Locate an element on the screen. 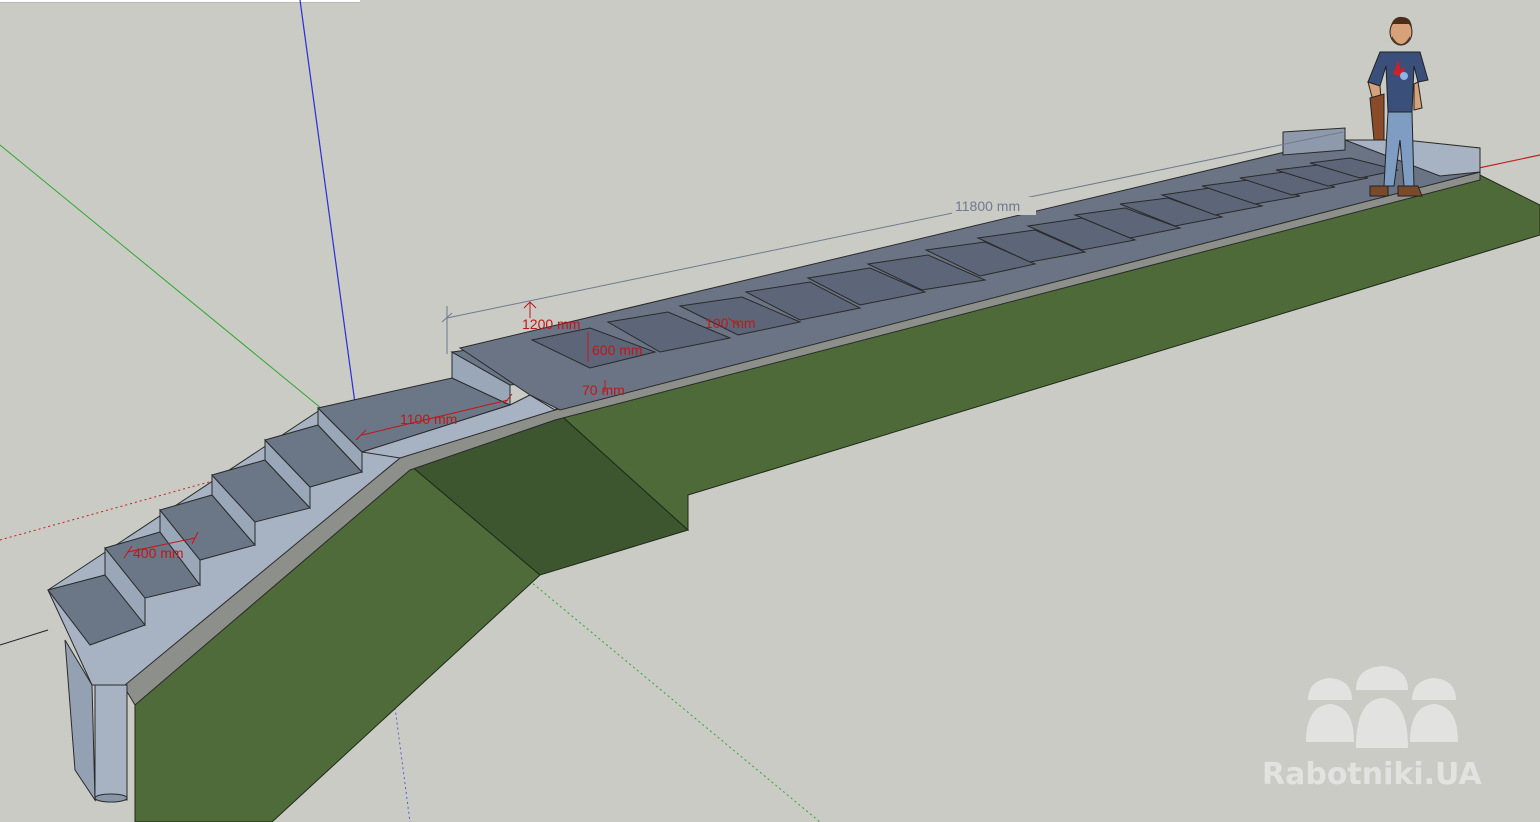 This screenshot has width=1540, height=822. dim-label-total-length: 11800 mm is located at coordinates (987, 206).